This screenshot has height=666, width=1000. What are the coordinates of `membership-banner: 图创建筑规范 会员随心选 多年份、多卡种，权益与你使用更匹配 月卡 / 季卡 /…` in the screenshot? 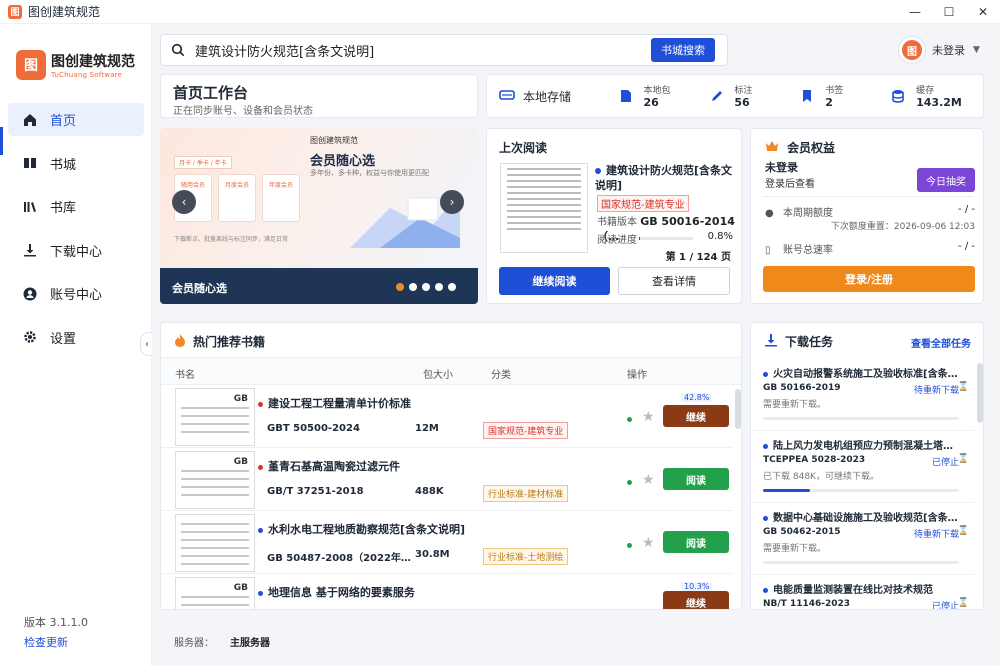 It's located at (319, 216).